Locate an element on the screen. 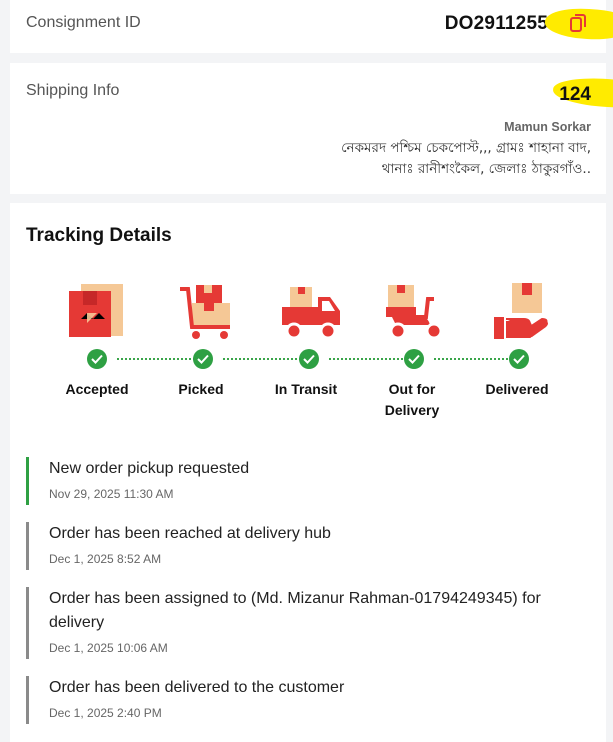  step-check-out-for-delivery is located at coordinates (414, 359).